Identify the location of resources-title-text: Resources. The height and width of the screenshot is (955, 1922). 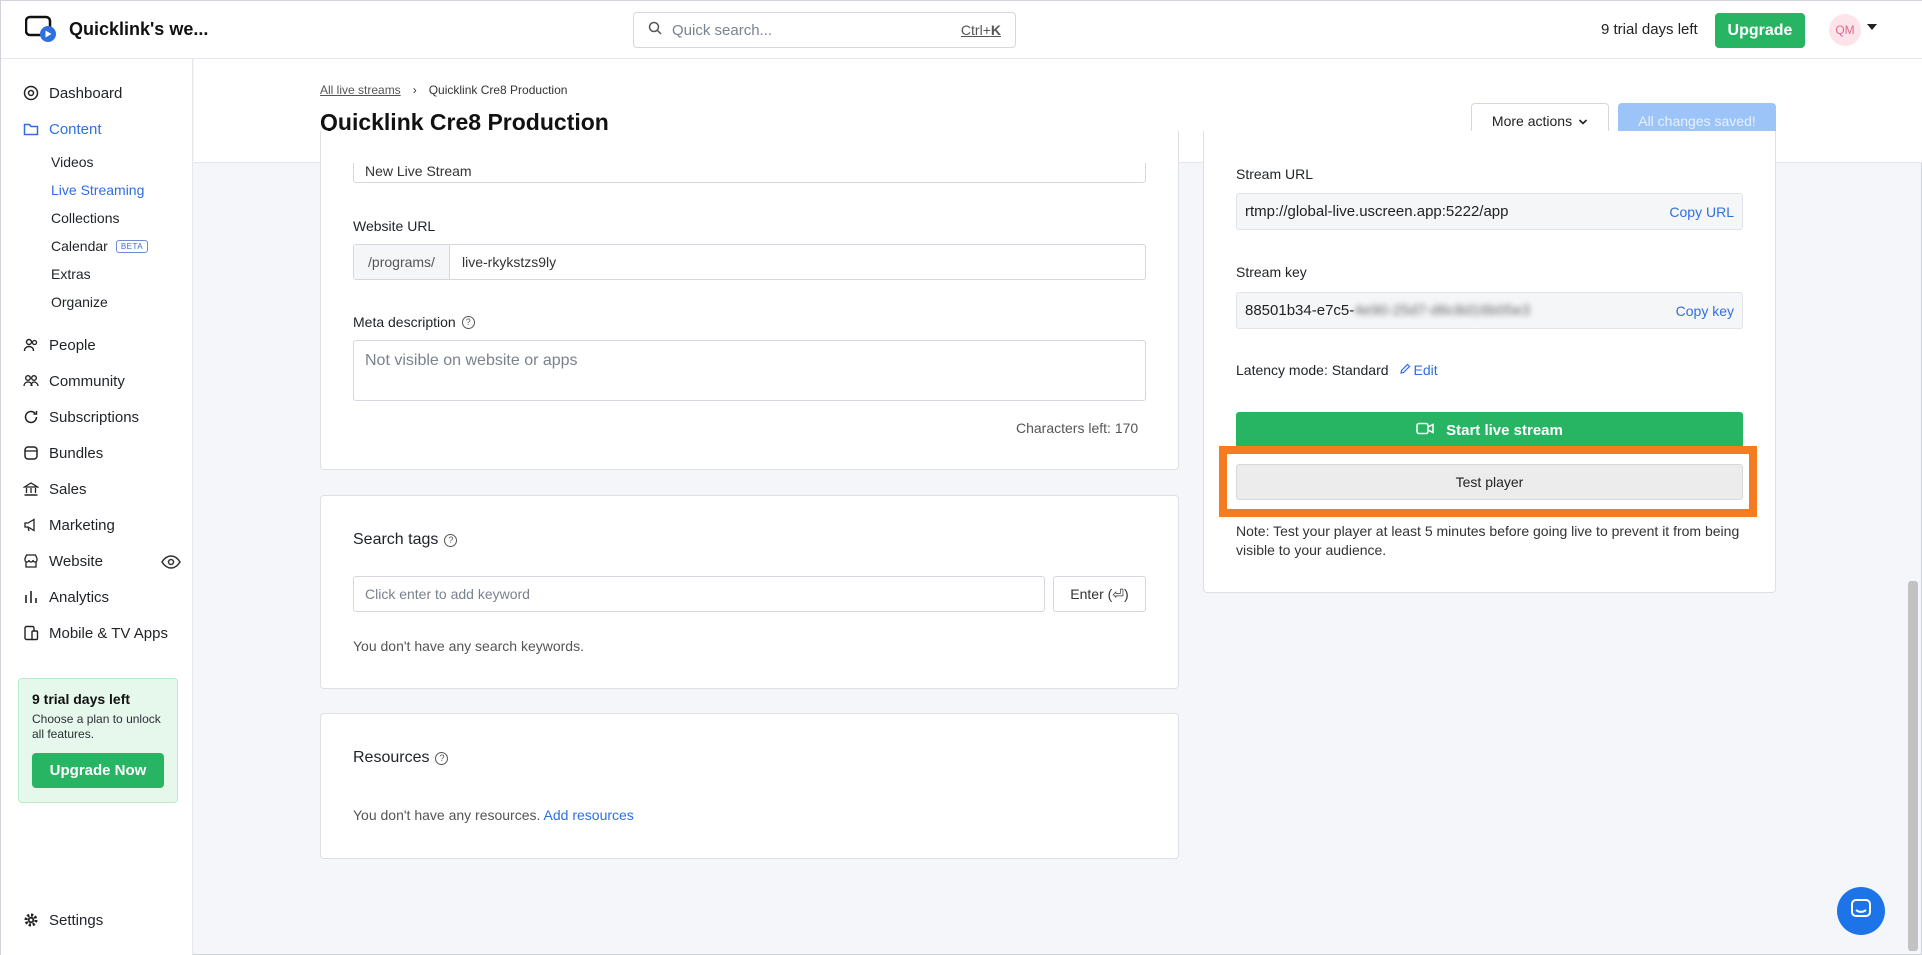
(391, 757).